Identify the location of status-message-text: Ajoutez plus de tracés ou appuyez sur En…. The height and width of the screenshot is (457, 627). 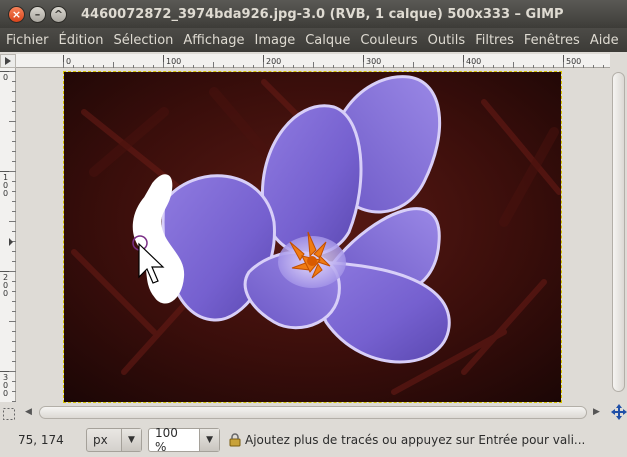
(415, 439).